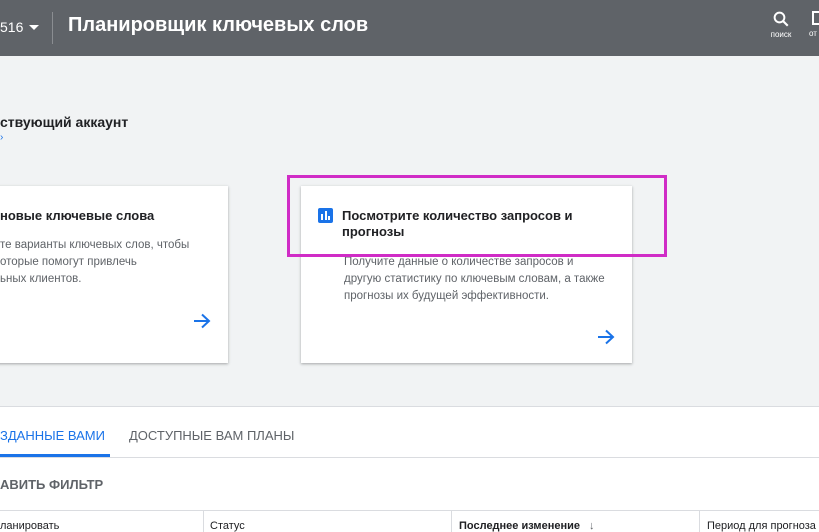  What do you see at coordinates (477, 216) in the screenshot?
I see `highlight-box` at bounding box center [477, 216].